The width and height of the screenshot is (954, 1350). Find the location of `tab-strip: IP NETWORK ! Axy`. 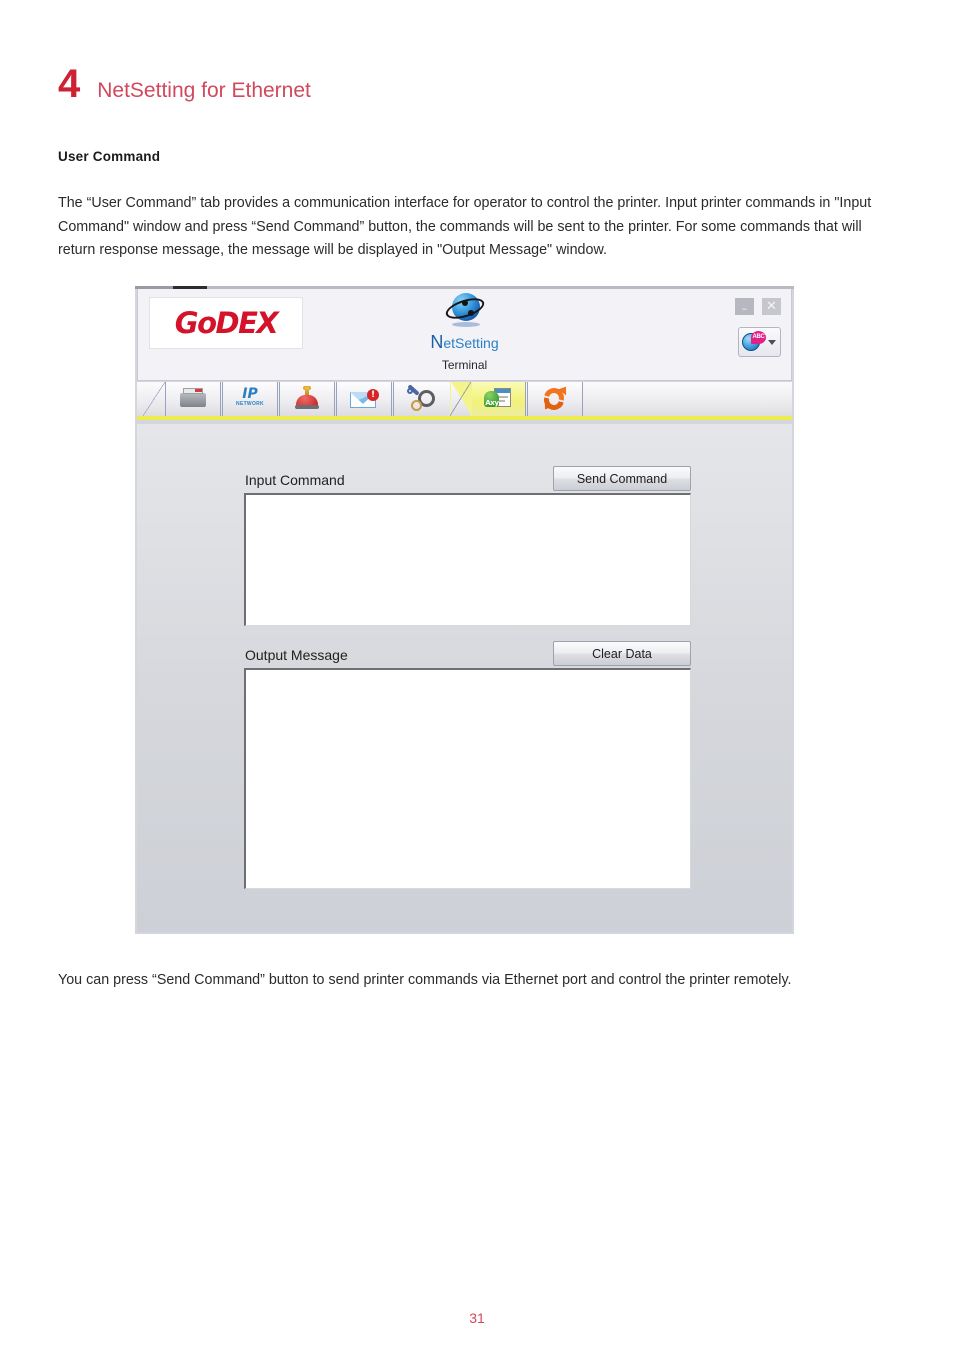

tab-strip: IP NETWORK ! Axy is located at coordinates (464, 401).